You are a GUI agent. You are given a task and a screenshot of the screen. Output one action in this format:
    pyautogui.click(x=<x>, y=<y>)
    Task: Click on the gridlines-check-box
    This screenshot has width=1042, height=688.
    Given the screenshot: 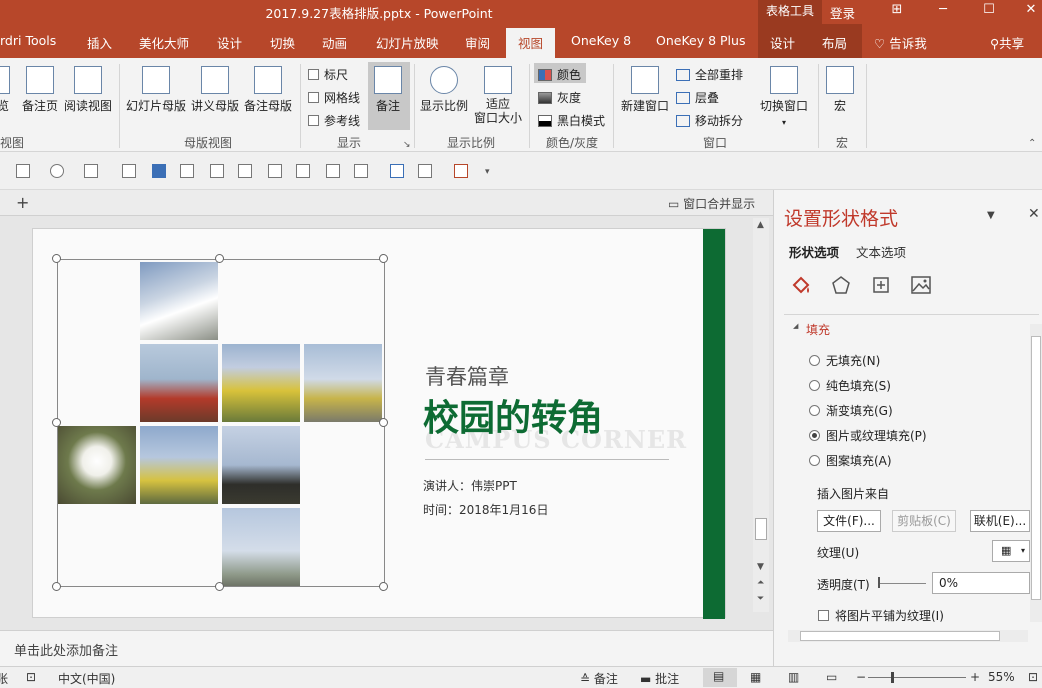 What is the action you would take?
    pyautogui.click(x=313, y=97)
    